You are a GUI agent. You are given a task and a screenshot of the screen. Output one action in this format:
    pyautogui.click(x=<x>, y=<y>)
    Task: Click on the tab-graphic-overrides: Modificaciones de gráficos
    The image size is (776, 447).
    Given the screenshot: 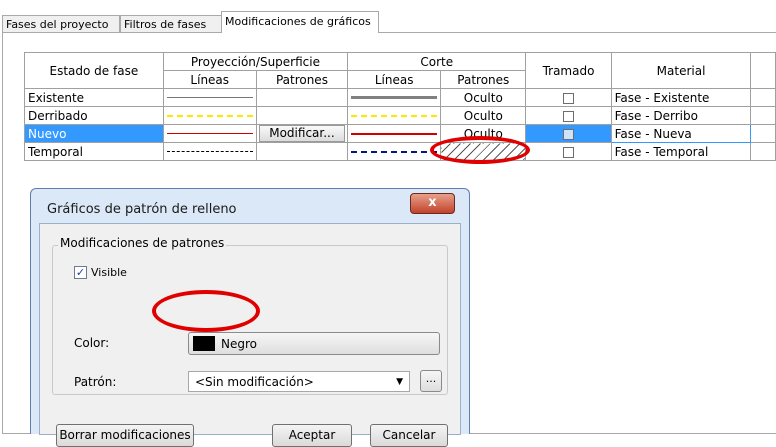 What is the action you would take?
    pyautogui.click(x=300, y=22)
    